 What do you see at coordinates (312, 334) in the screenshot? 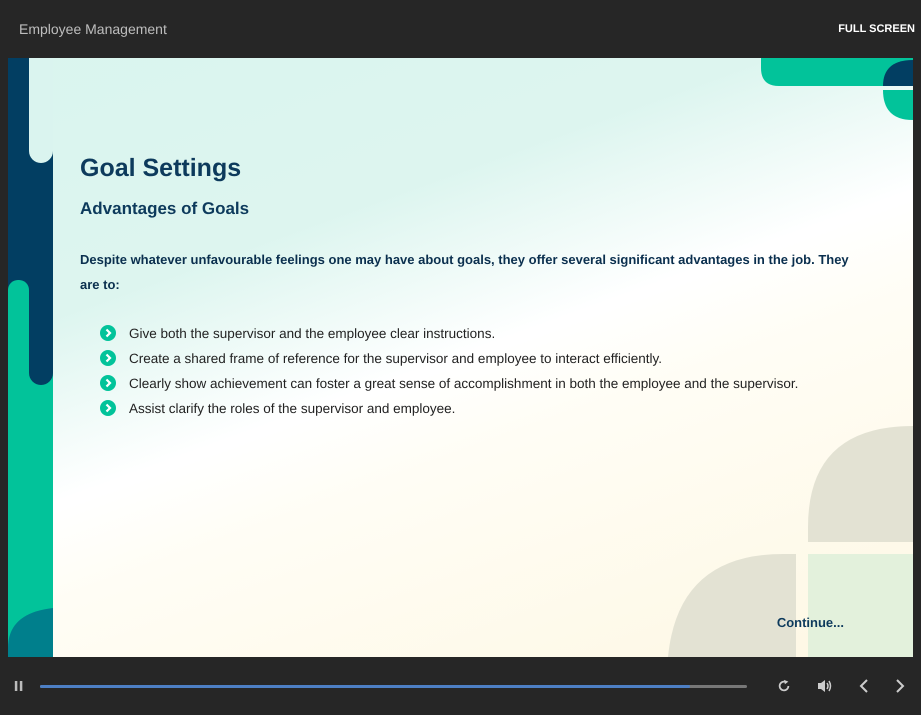
I see `bullet-text: Give both the supervisor and the employee clear instructions.` at bounding box center [312, 334].